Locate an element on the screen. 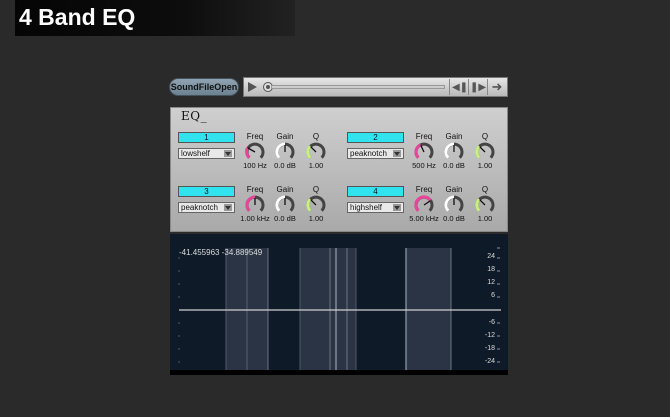 This screenshot has width=670, height=417. band-1-gain-label: Gain is located at coordinates (285, 136).